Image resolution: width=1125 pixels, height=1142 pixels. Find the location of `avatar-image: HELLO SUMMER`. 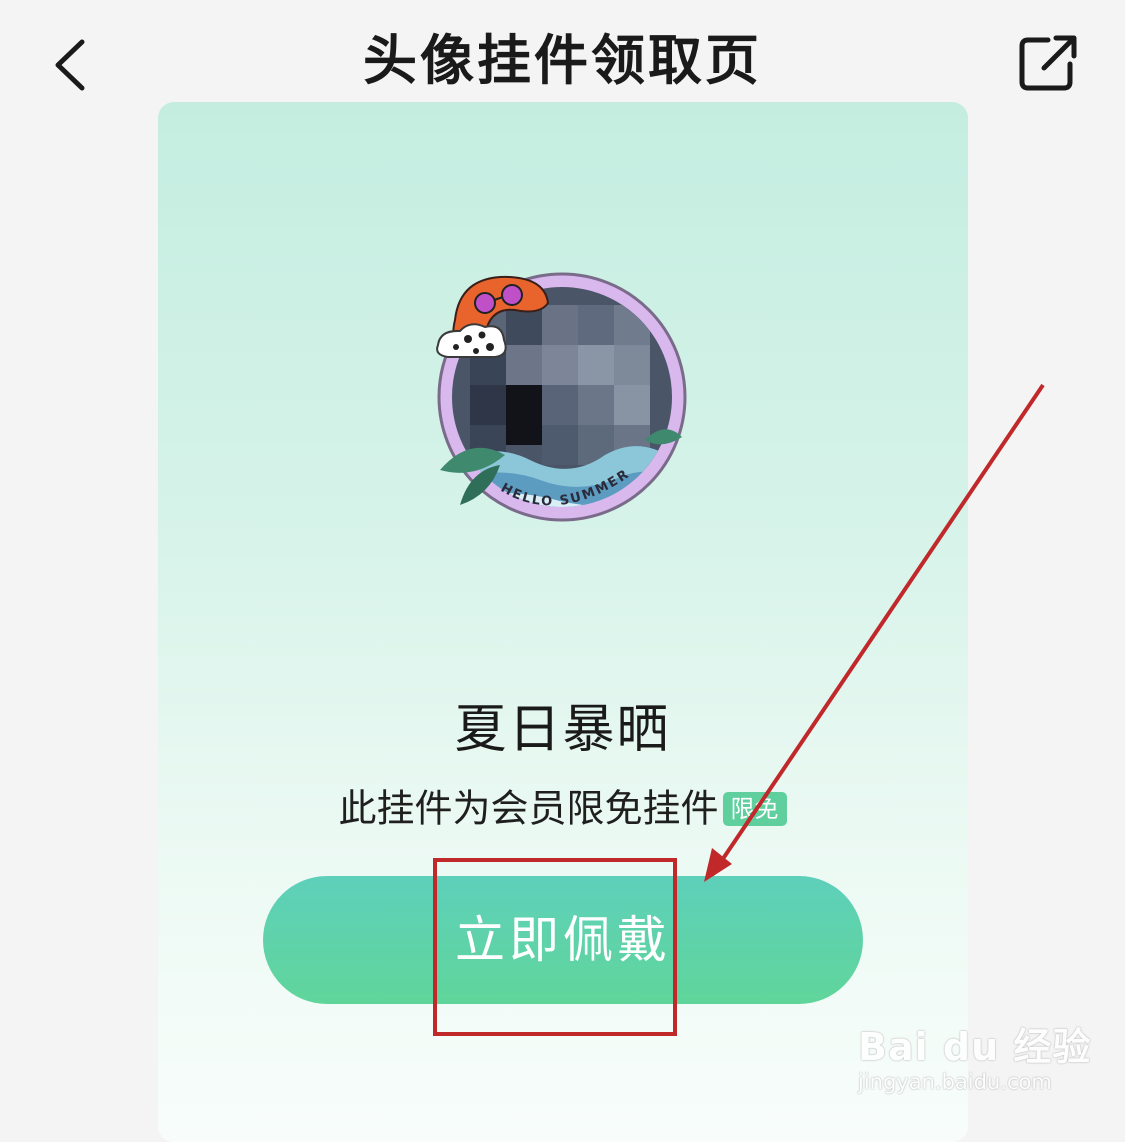

avatar-image: HELLO SUMMER is located at coordinates (561, 397).